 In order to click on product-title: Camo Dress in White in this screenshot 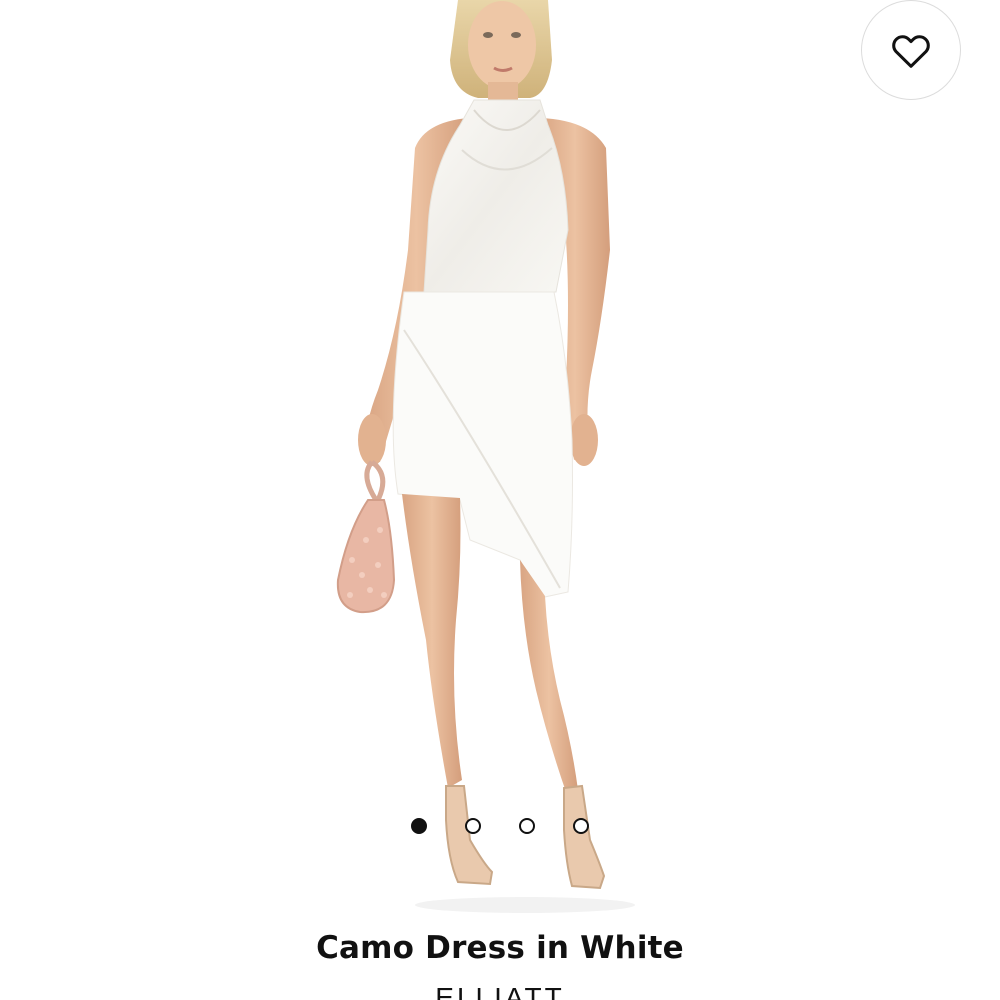, I will do `click(500, 948)`.